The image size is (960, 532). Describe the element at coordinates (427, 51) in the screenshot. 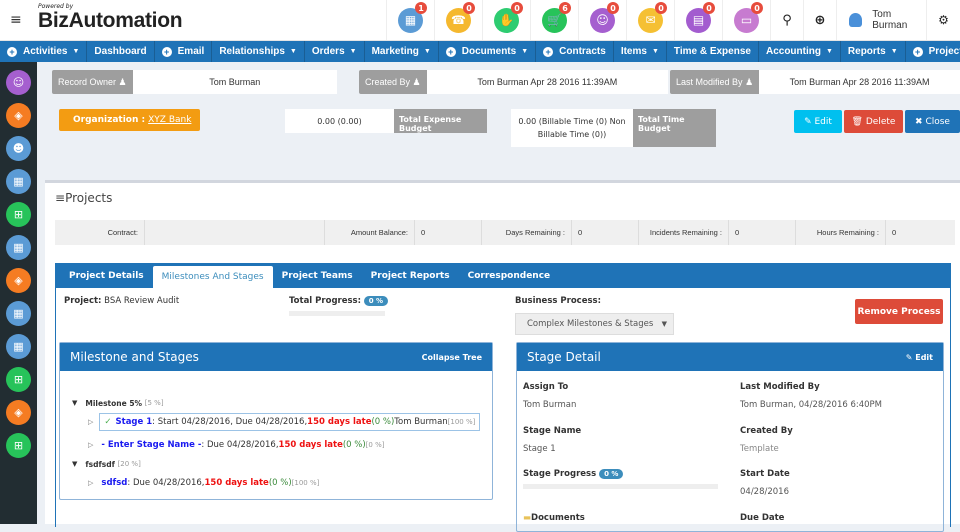

I see `caret-down-icon: ▼` at that location.